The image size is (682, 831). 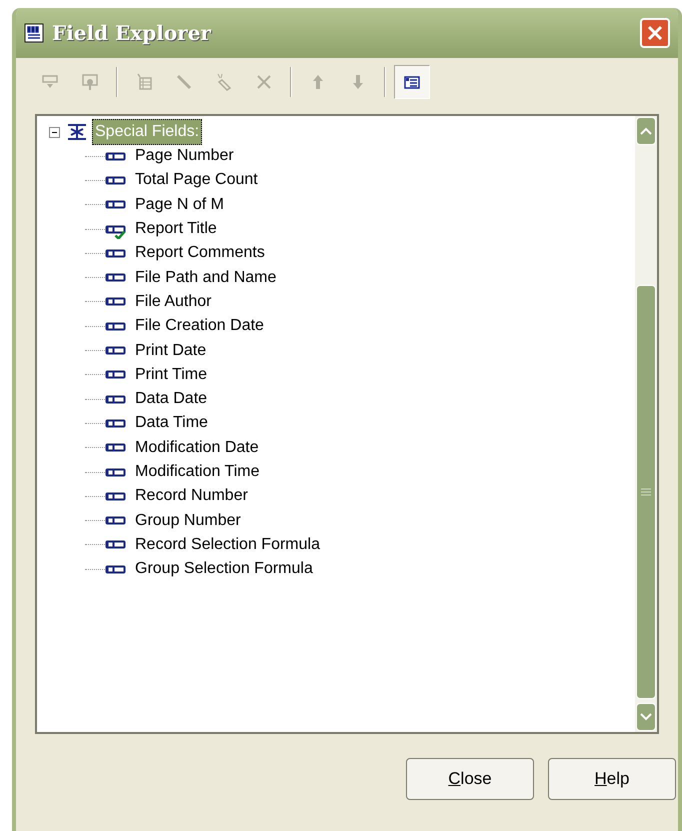 What do you see at coordinates (77, 132) in the screenshot?
I see `special-fields-icon` at bounding box center [77, 132].